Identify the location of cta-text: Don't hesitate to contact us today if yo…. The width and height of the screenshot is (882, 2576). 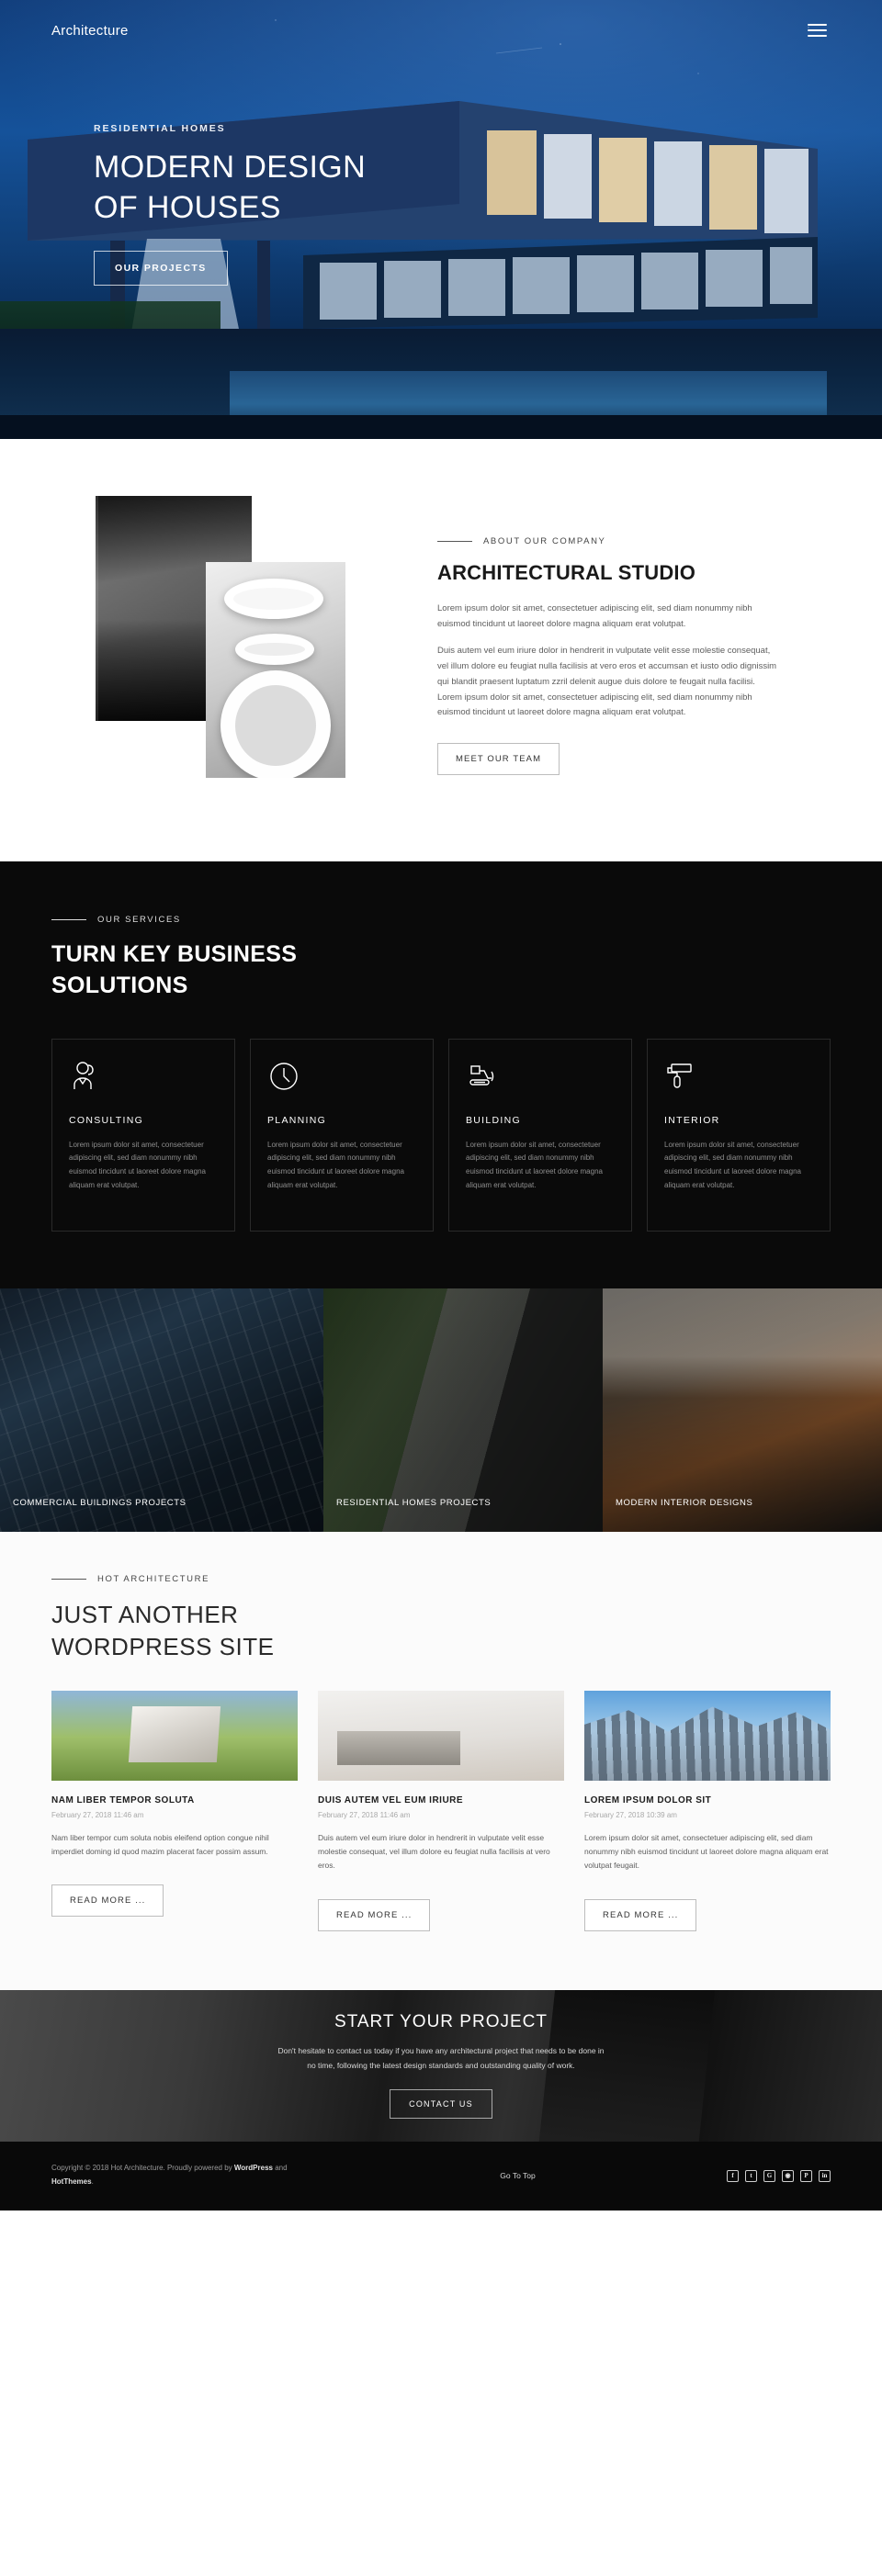
(441, 2057).